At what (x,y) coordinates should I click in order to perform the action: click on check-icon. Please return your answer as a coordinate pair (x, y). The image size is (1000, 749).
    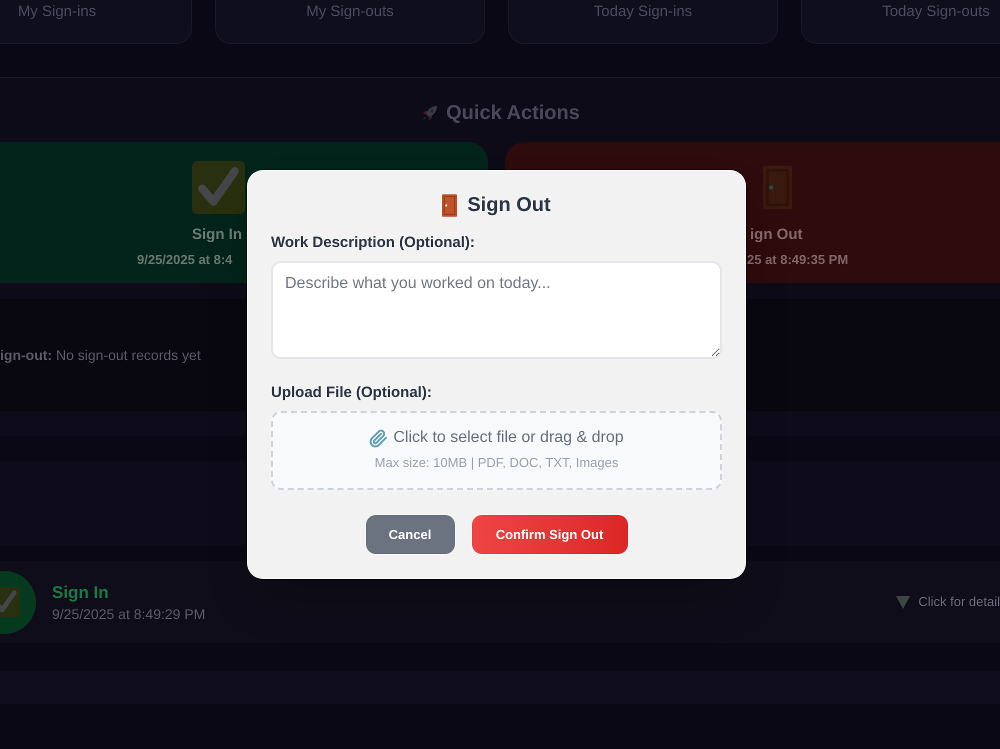
    Looking at the image, I should click on (218, 187).